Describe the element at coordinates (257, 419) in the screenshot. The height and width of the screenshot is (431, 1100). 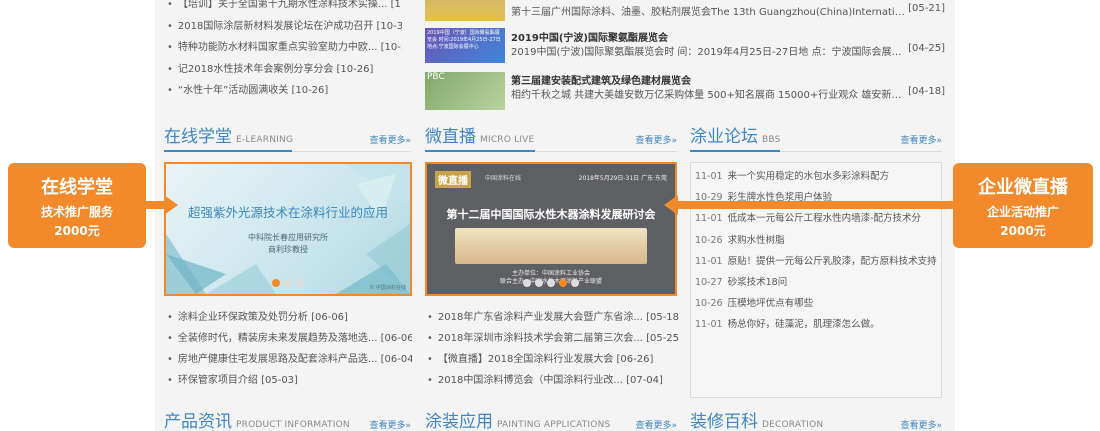
I see `section-title: 产品资讯 PRODUCT INFORMATION` at that location.